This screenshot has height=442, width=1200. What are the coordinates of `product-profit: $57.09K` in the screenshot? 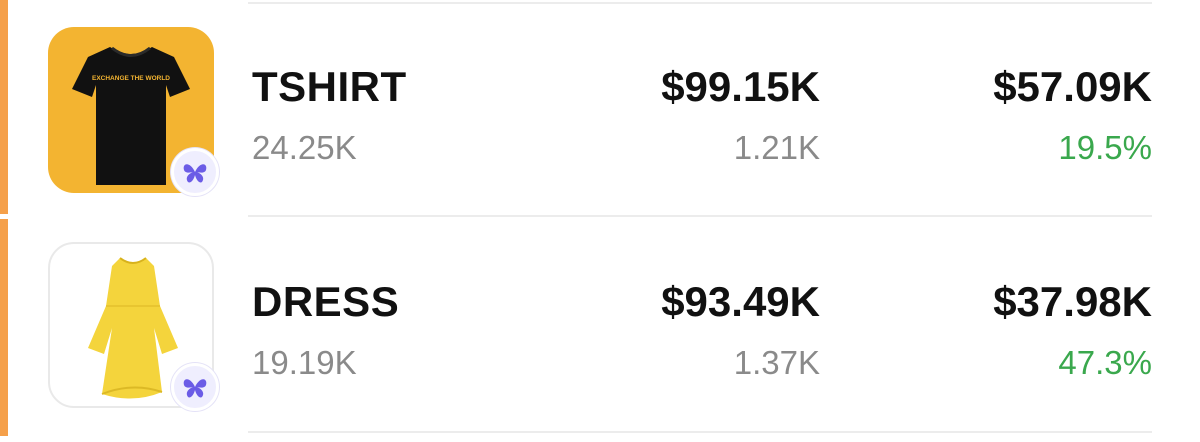 It's located at (1072, 86).